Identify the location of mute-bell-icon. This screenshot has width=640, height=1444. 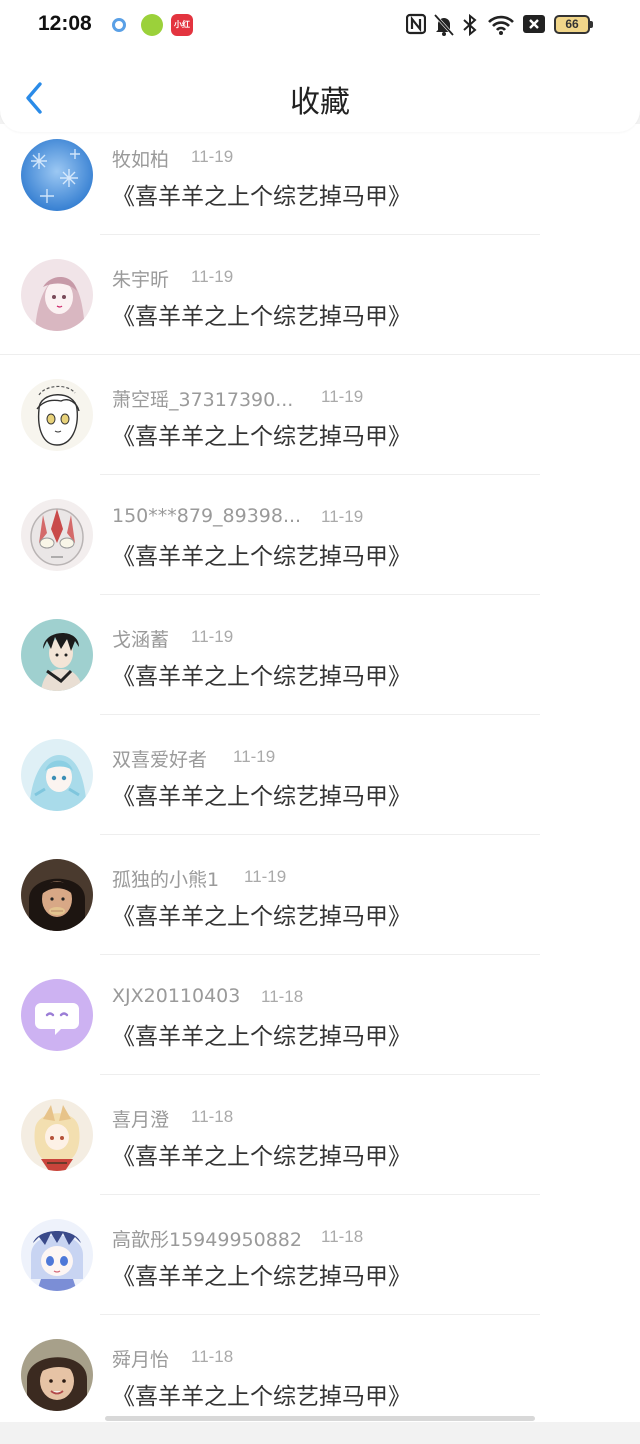
(444, 25).